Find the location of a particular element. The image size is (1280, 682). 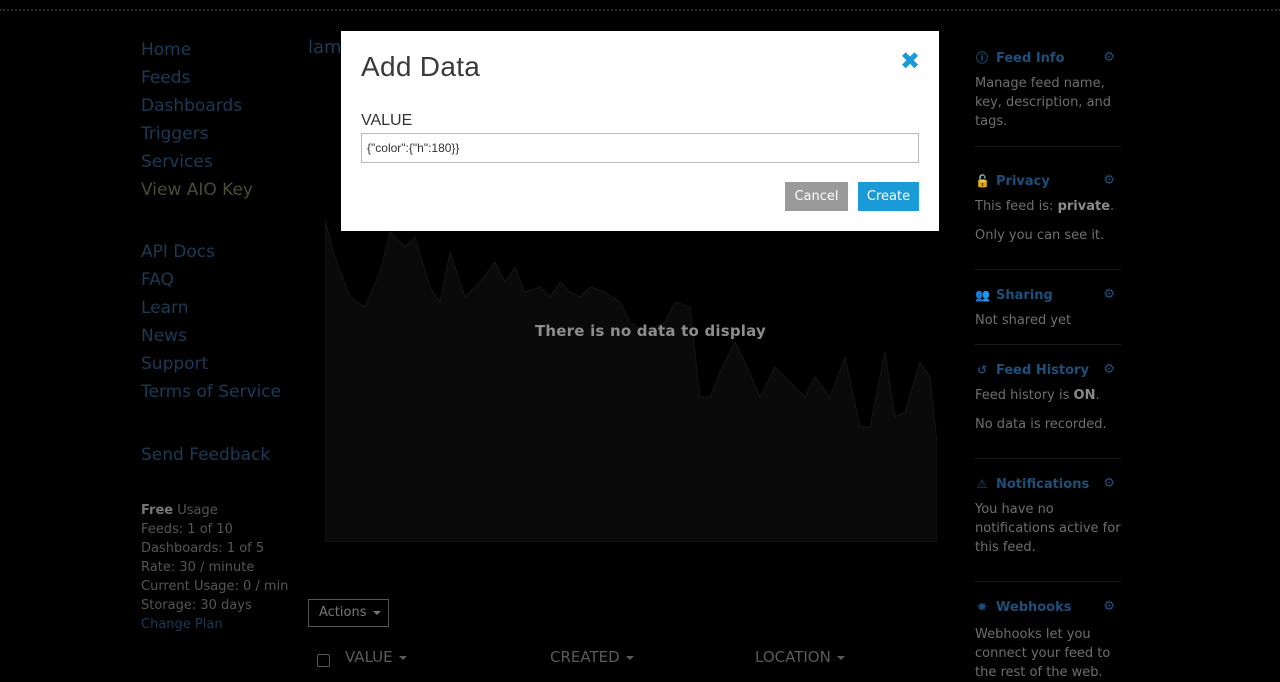

privacy-status-text: This feed is: private. is located at coordinates (1048, 206).